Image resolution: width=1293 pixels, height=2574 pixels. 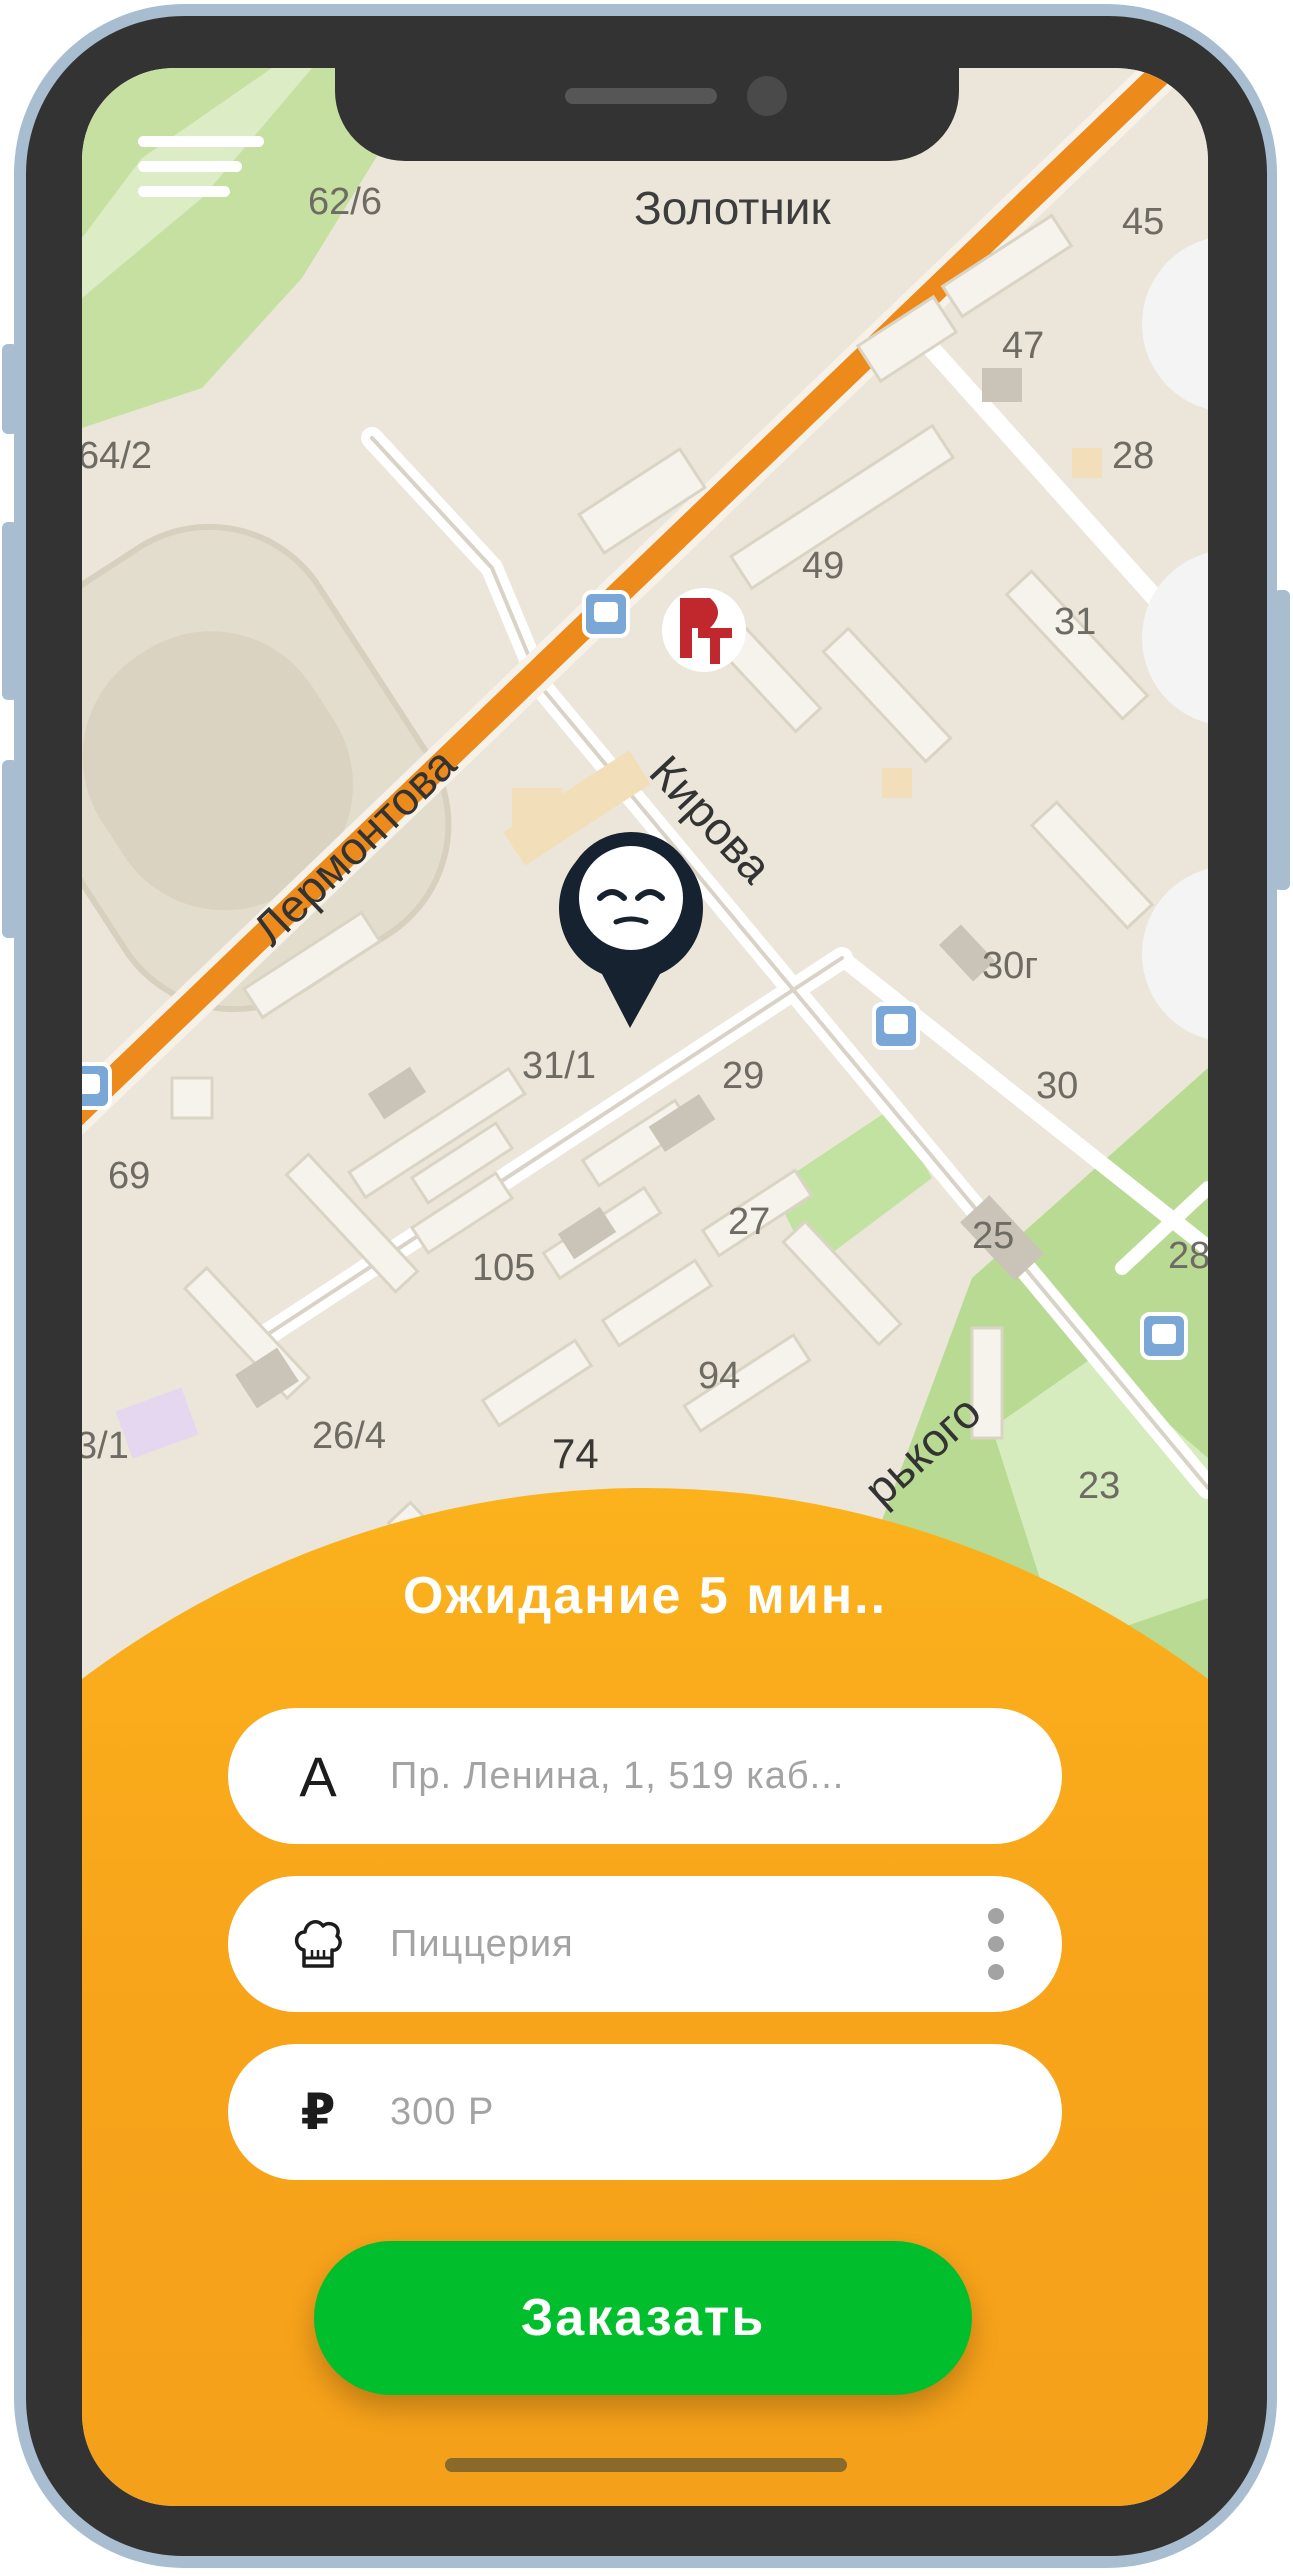 I want to click on house-number-26-4: 26/4, so click(x=349, y=1436).